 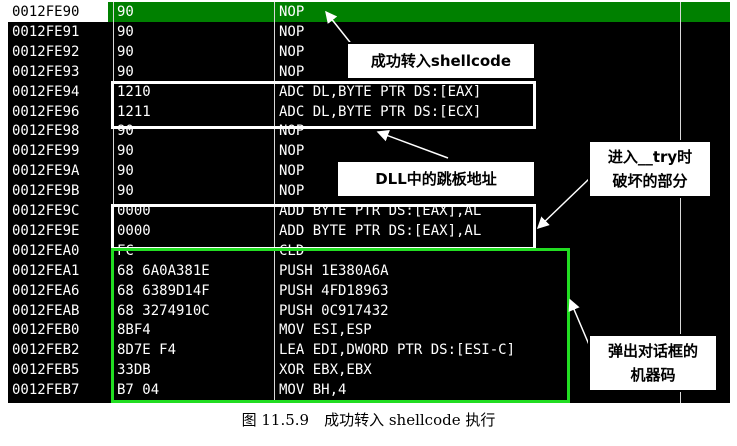 What do you see at coordinates (441, 61) in the screenshot?
I see `callout-shellcode: 成功转入shellcode` at bounding box center [441, 61].